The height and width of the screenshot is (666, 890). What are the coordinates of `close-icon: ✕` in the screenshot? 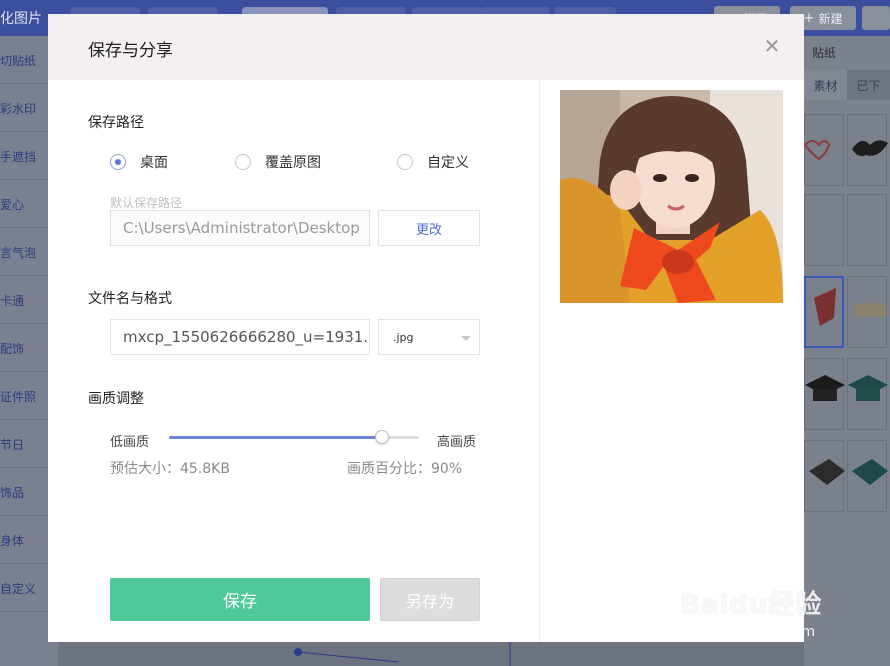 It's located at (772, 46).